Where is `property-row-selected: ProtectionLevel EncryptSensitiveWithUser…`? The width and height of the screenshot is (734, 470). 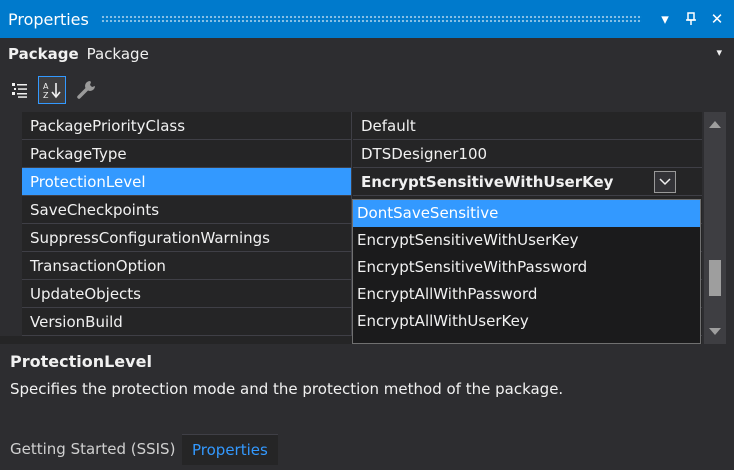
property-row-selected: ProtectionLevel EncryptSensitiveWithUser… is located at coordinates (351, 182).